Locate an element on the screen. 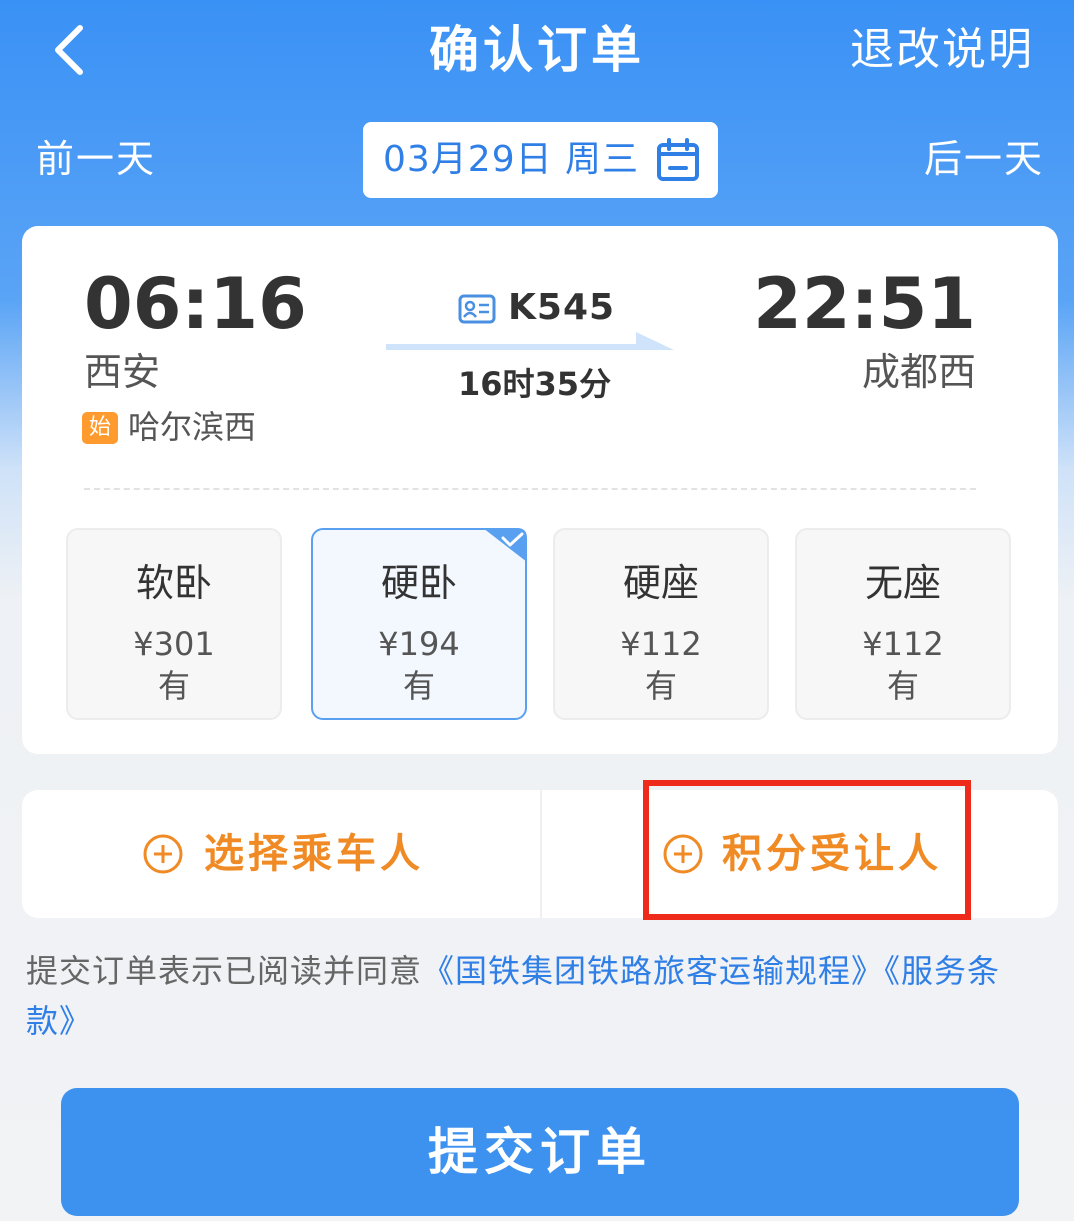 The width and height of the screenshot is (1074, 1221). railway-rules-link: 《国铁集团铁路旅客运输规程》 is located at coordinates (653, 971).